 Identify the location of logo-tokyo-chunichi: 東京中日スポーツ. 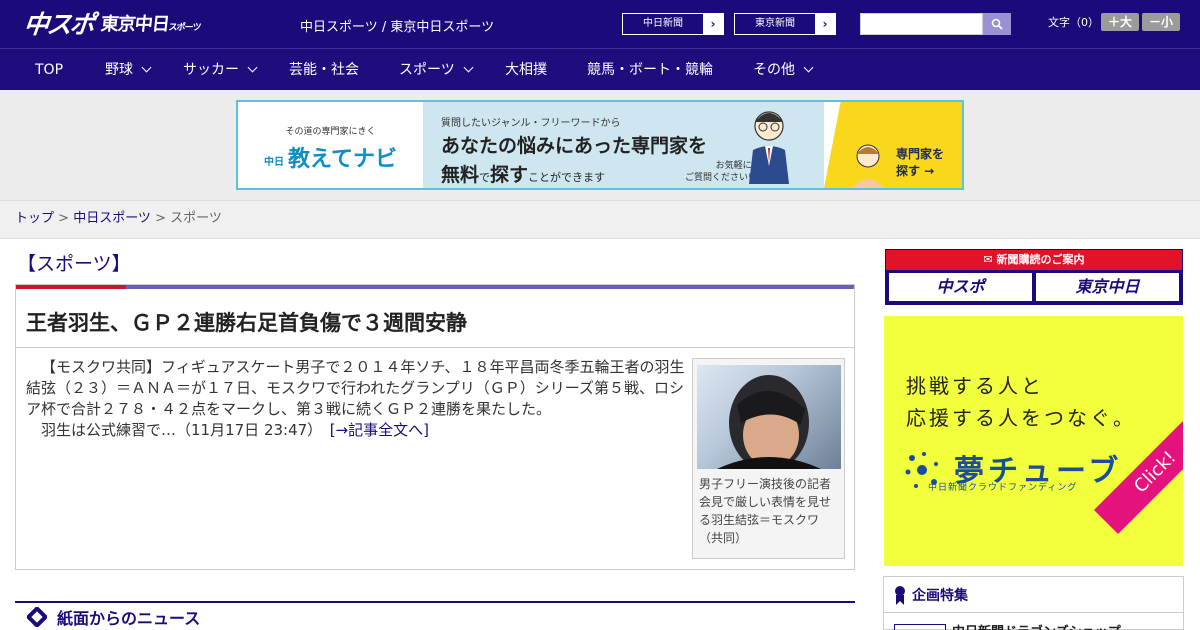
(150, 24).